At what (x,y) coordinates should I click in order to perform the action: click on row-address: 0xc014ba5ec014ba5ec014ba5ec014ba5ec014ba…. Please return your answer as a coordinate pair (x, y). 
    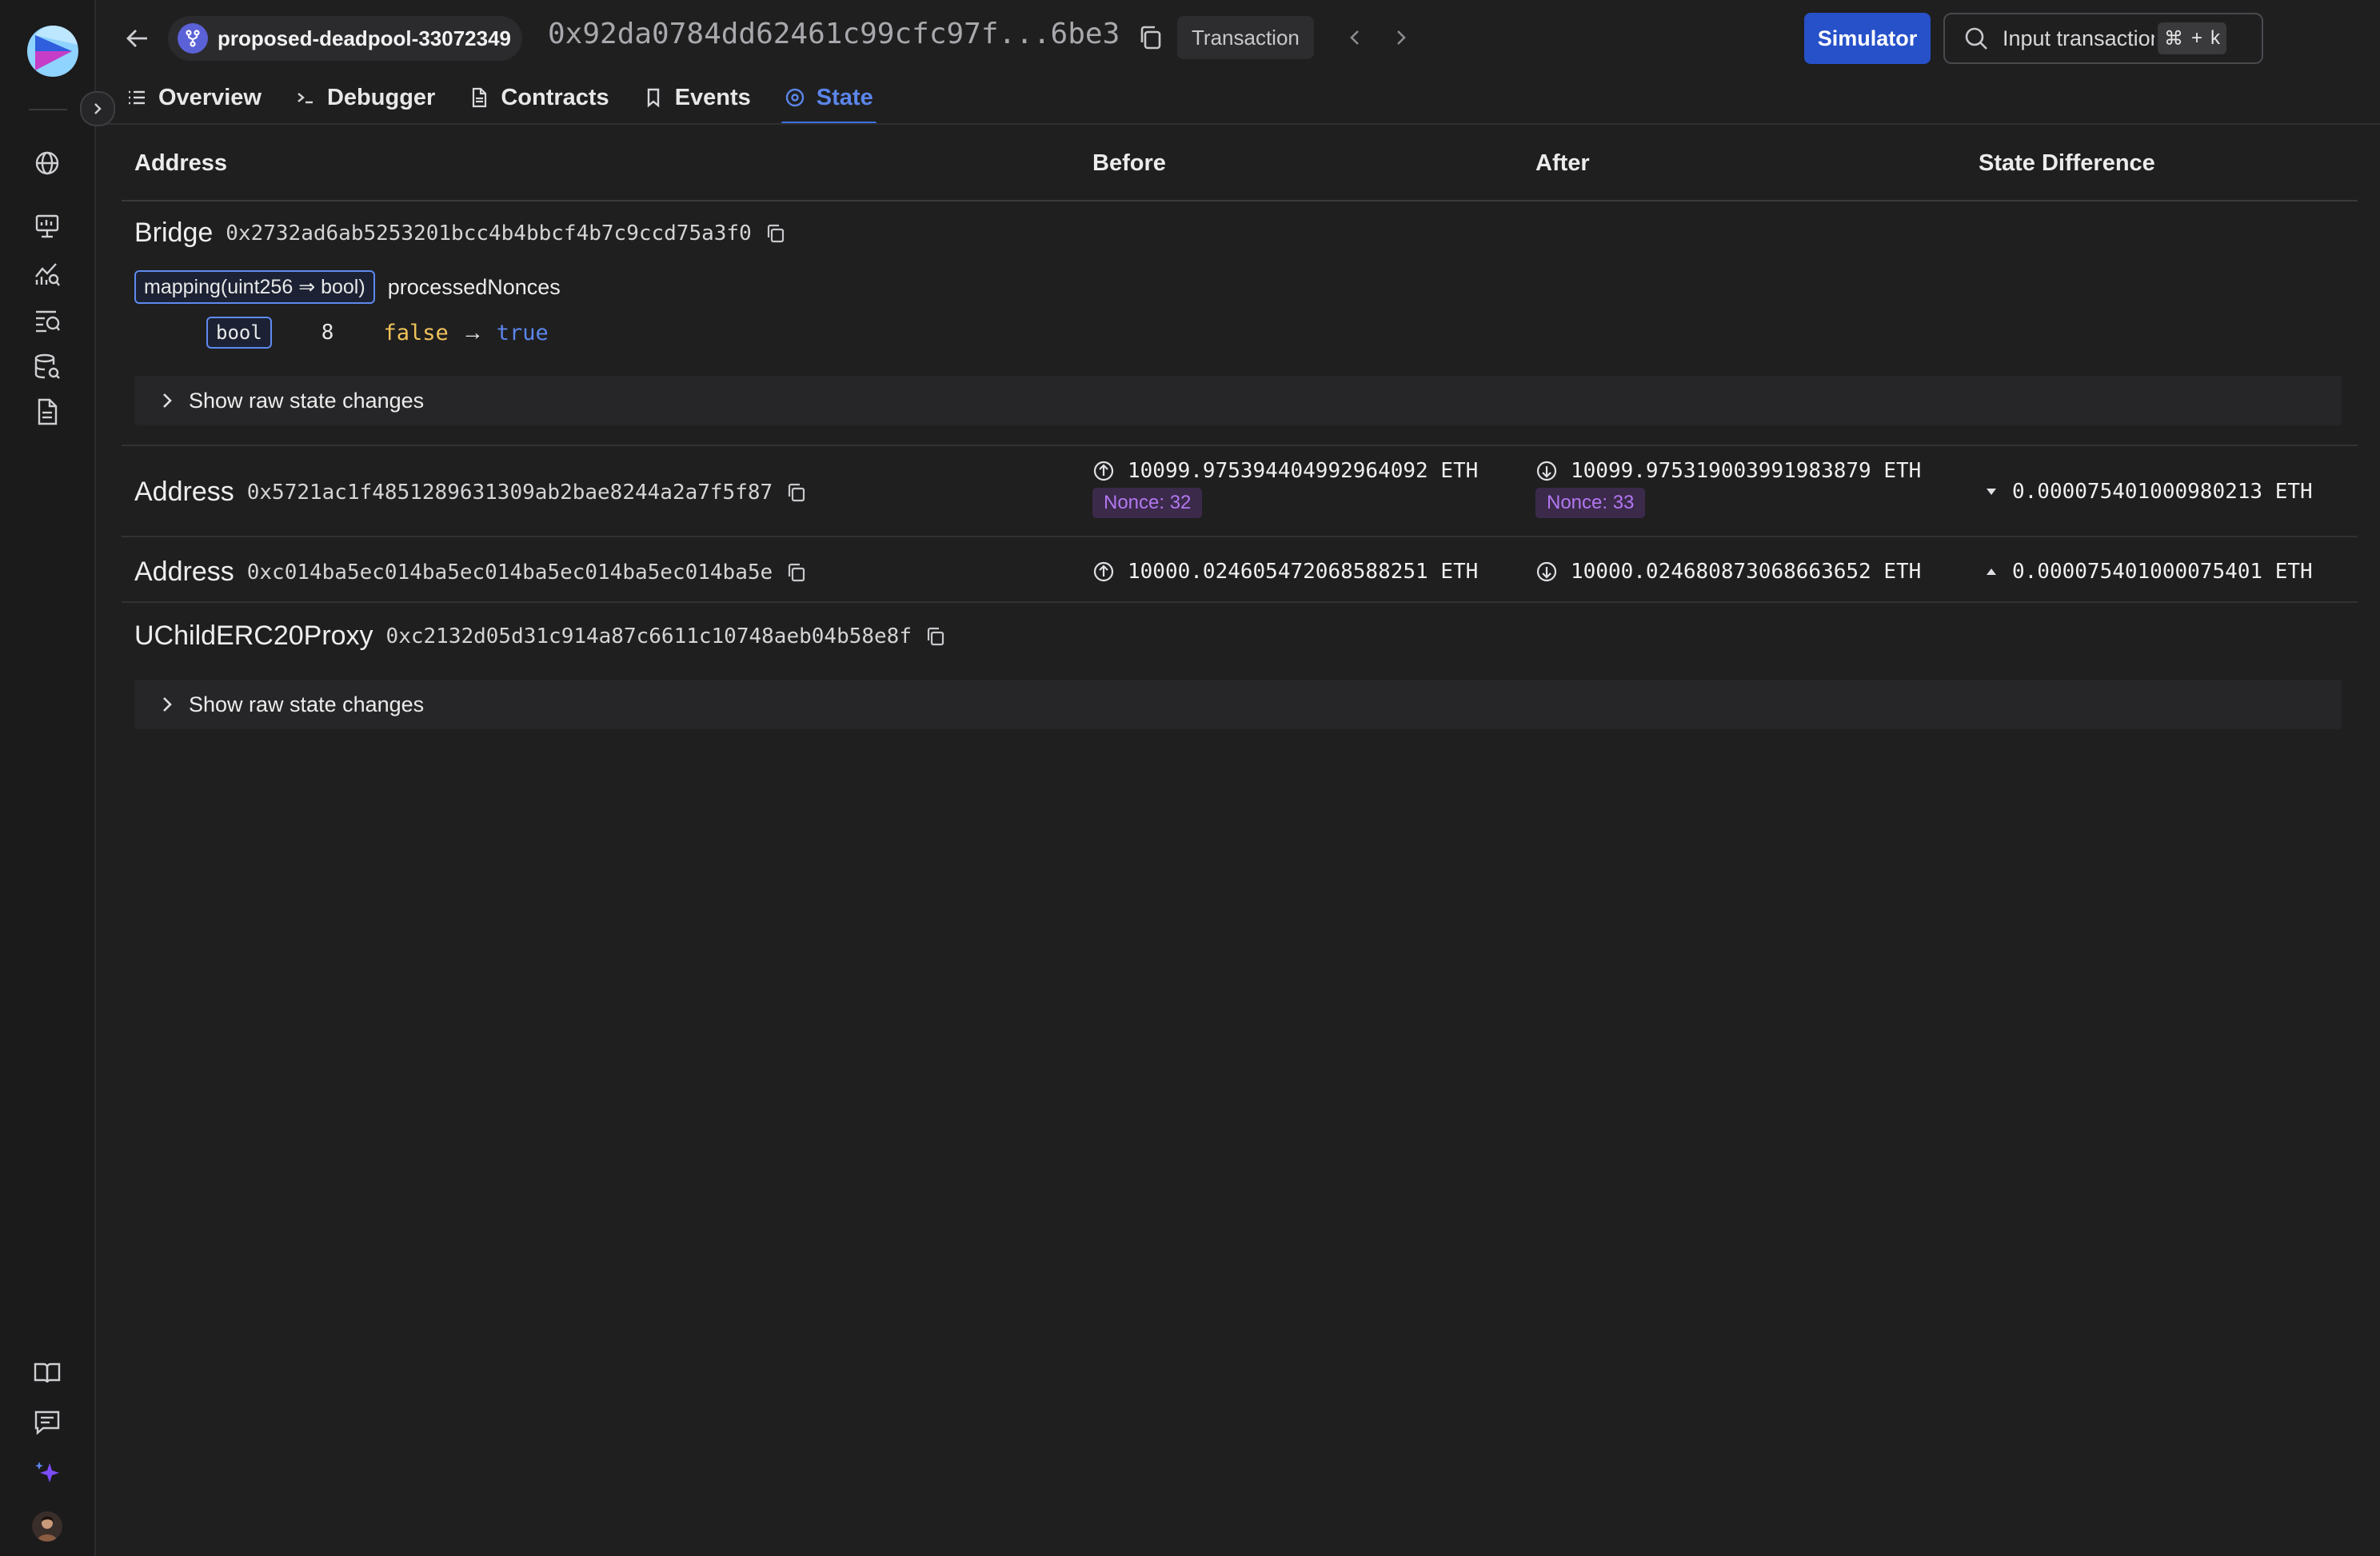
    Looking at the image, I should click on (510, 572).